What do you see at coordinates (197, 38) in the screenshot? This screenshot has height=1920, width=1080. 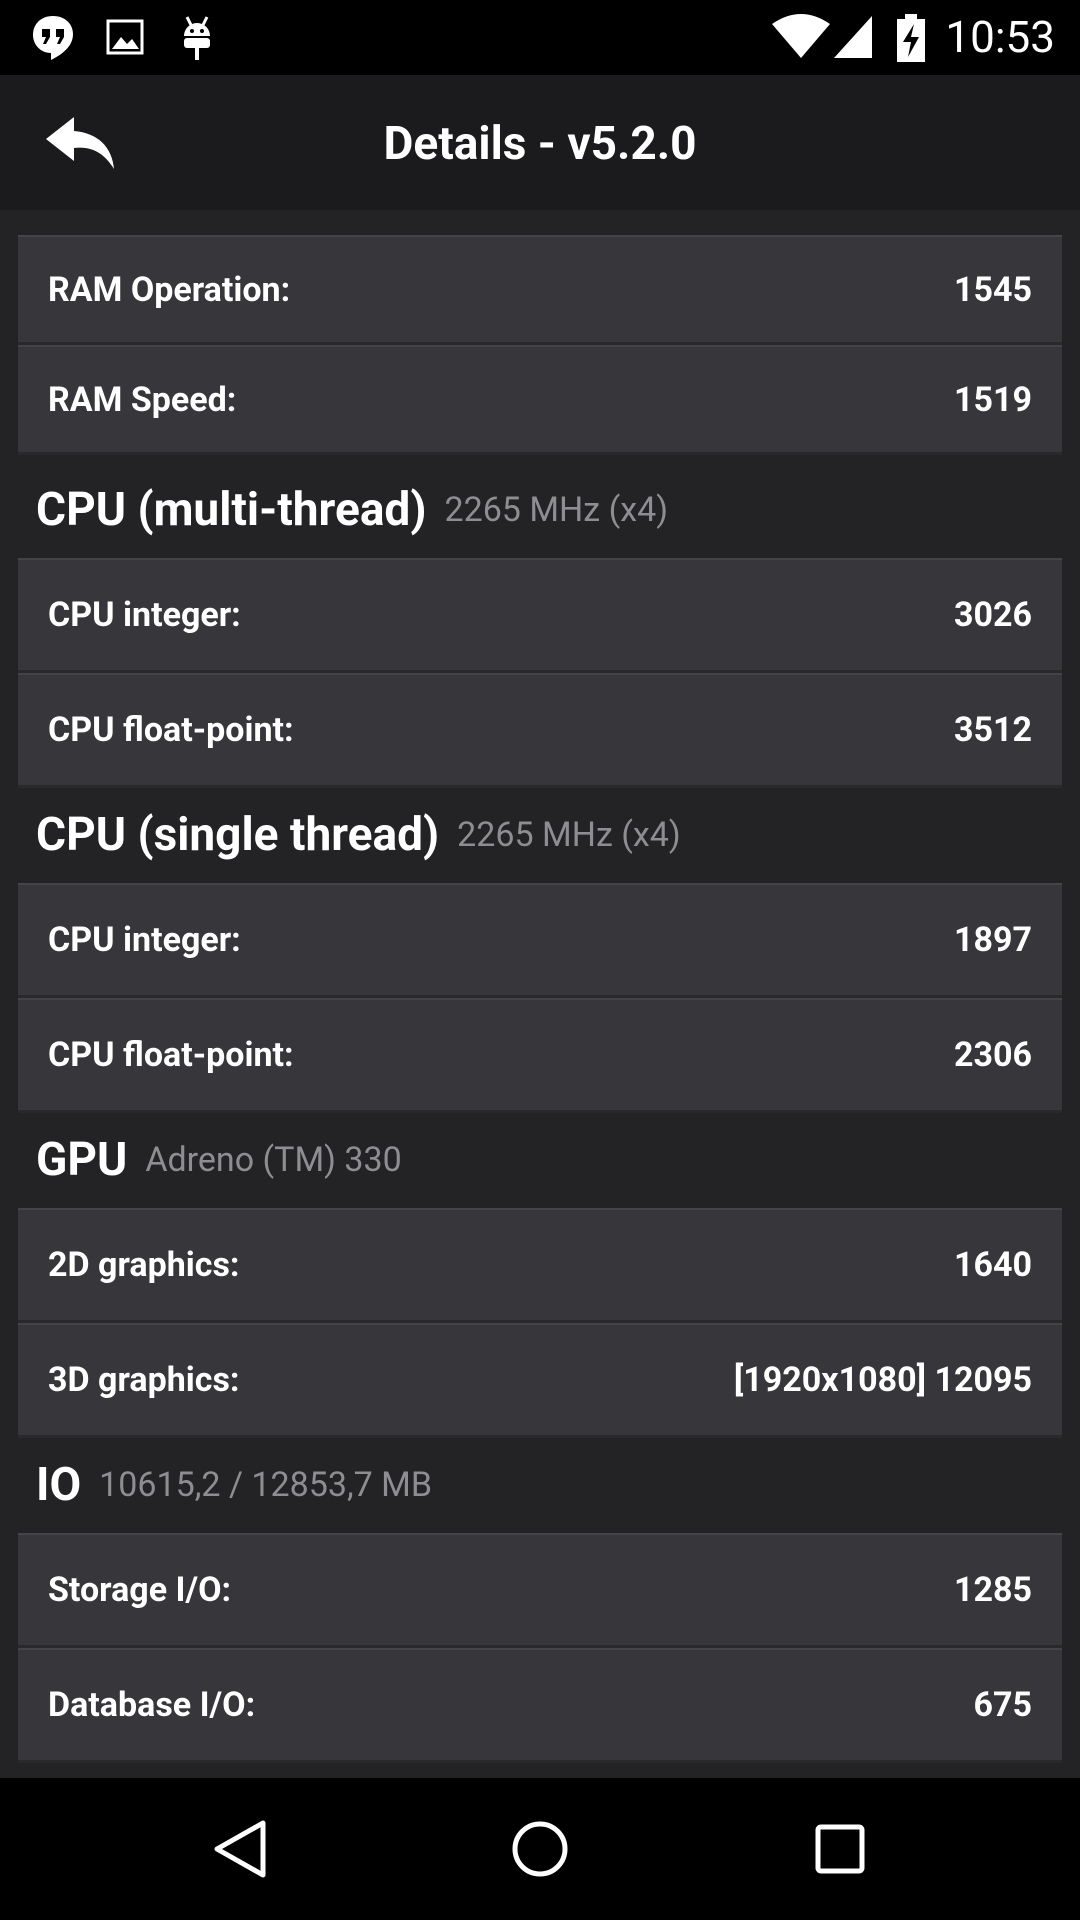 I see `android-icon` at bounding box center [197, 38].